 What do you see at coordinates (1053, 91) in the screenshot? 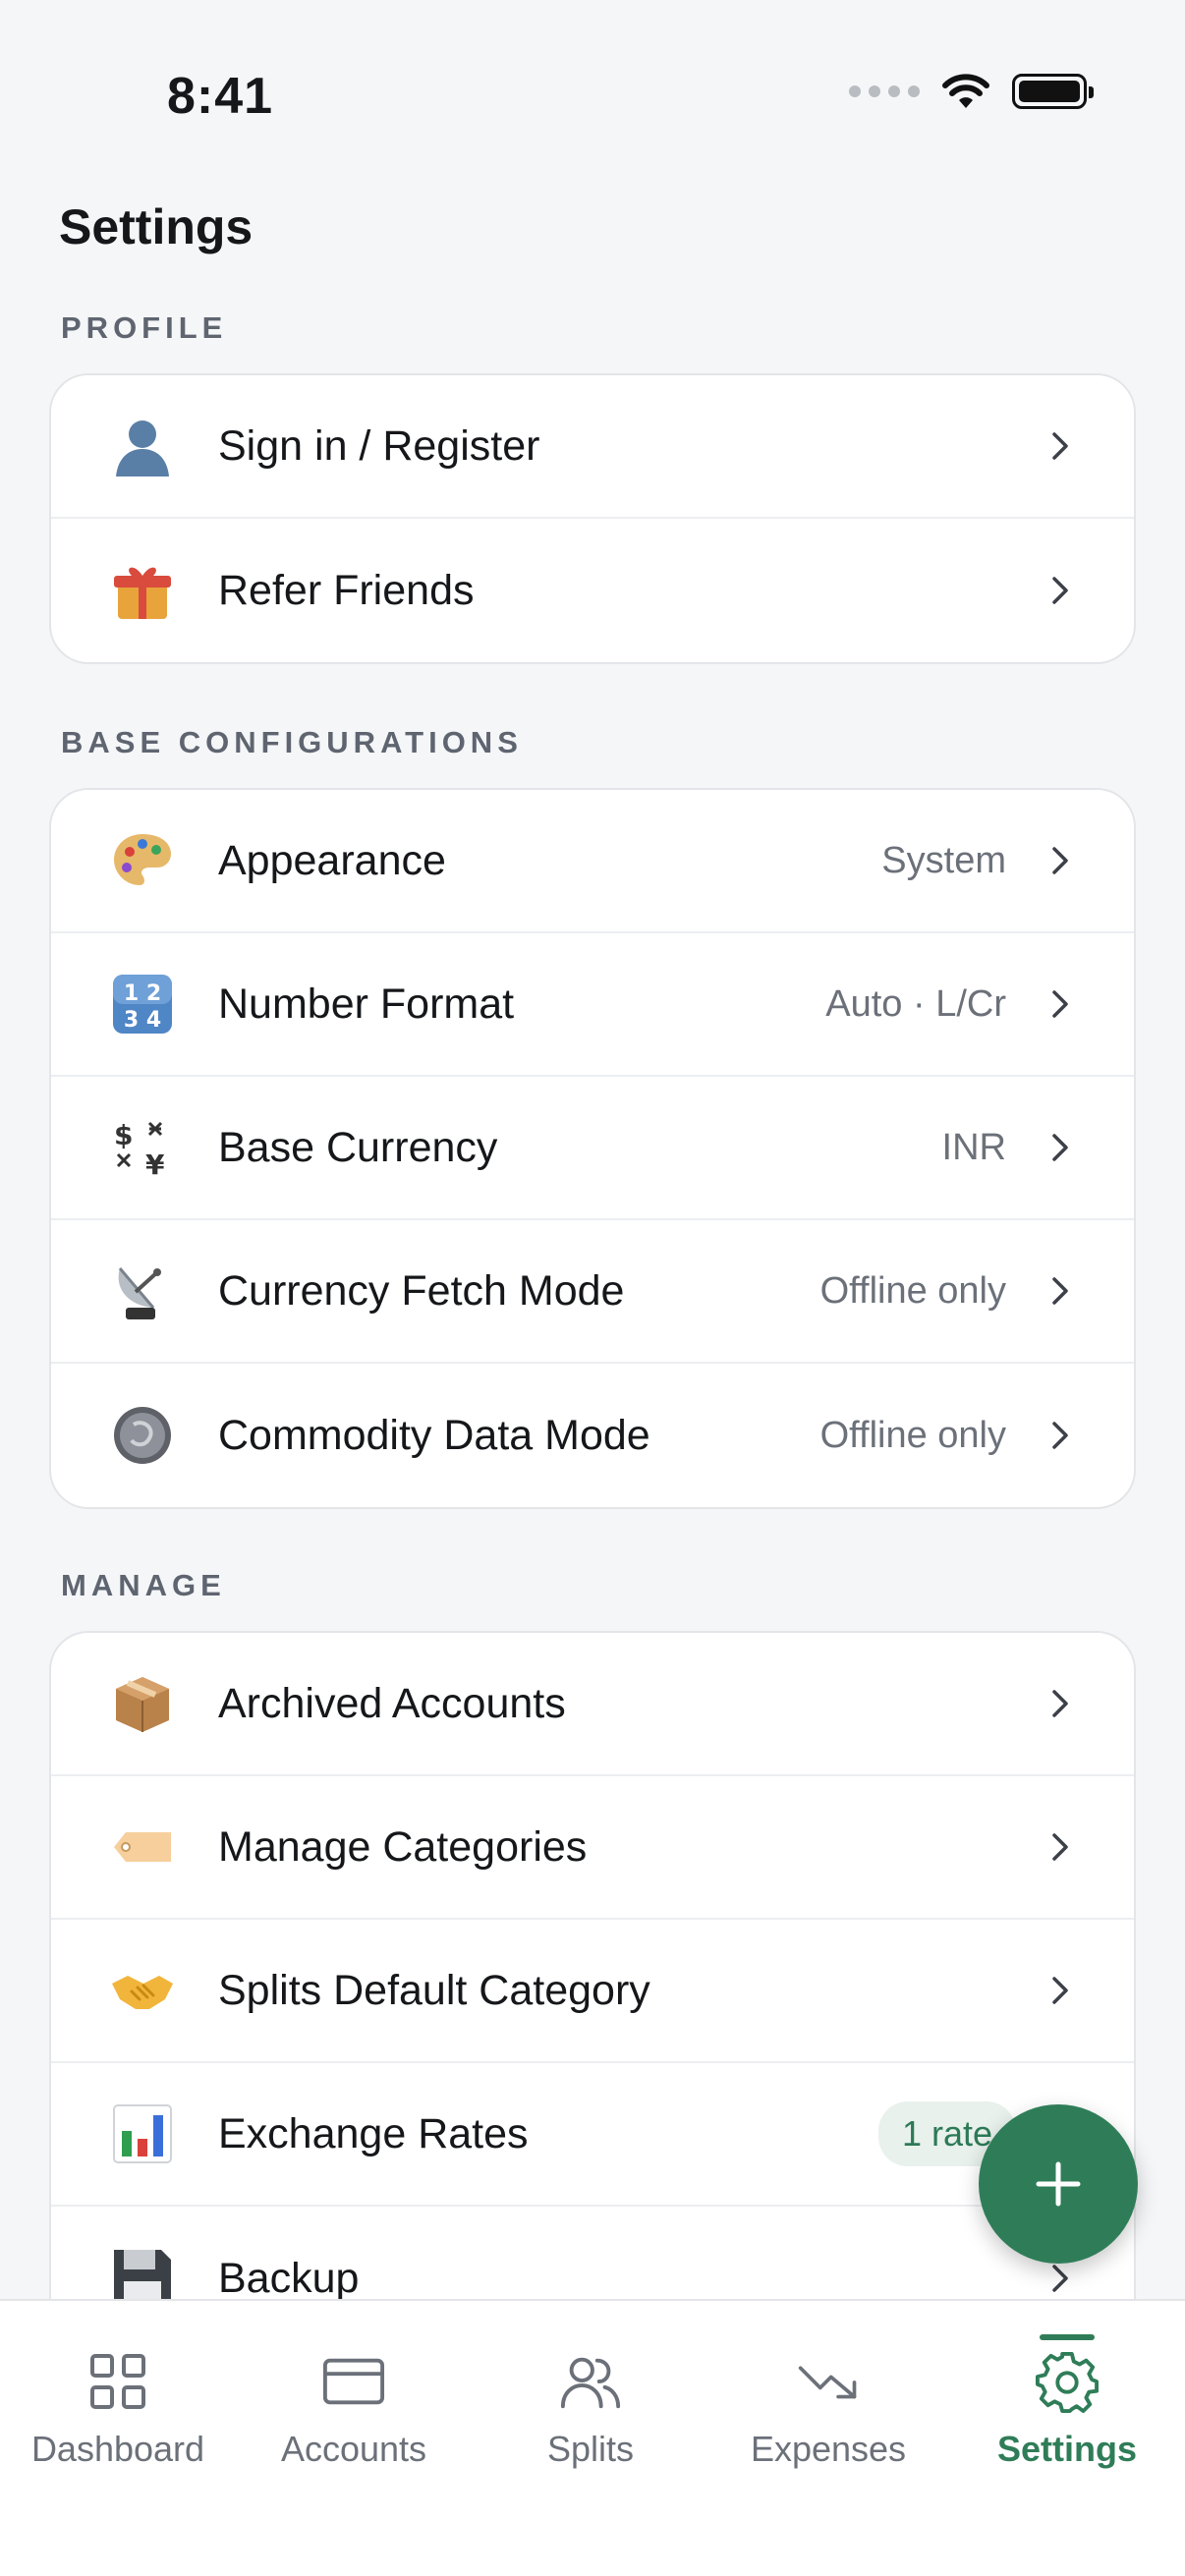
I see `battery-icon` at bounding box center [1053, 91].